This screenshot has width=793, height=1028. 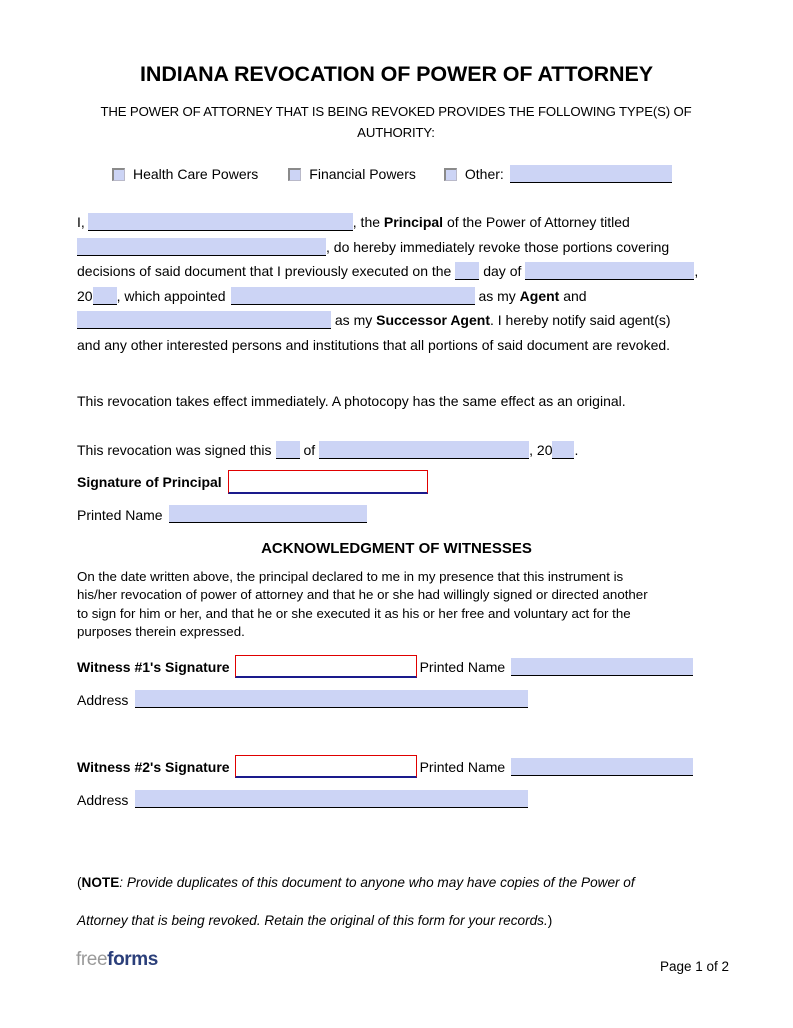 I want to click on document-title: INDIANA REVOCATION OF POWER OF ATTORNEY, so click(x=396, y=74).